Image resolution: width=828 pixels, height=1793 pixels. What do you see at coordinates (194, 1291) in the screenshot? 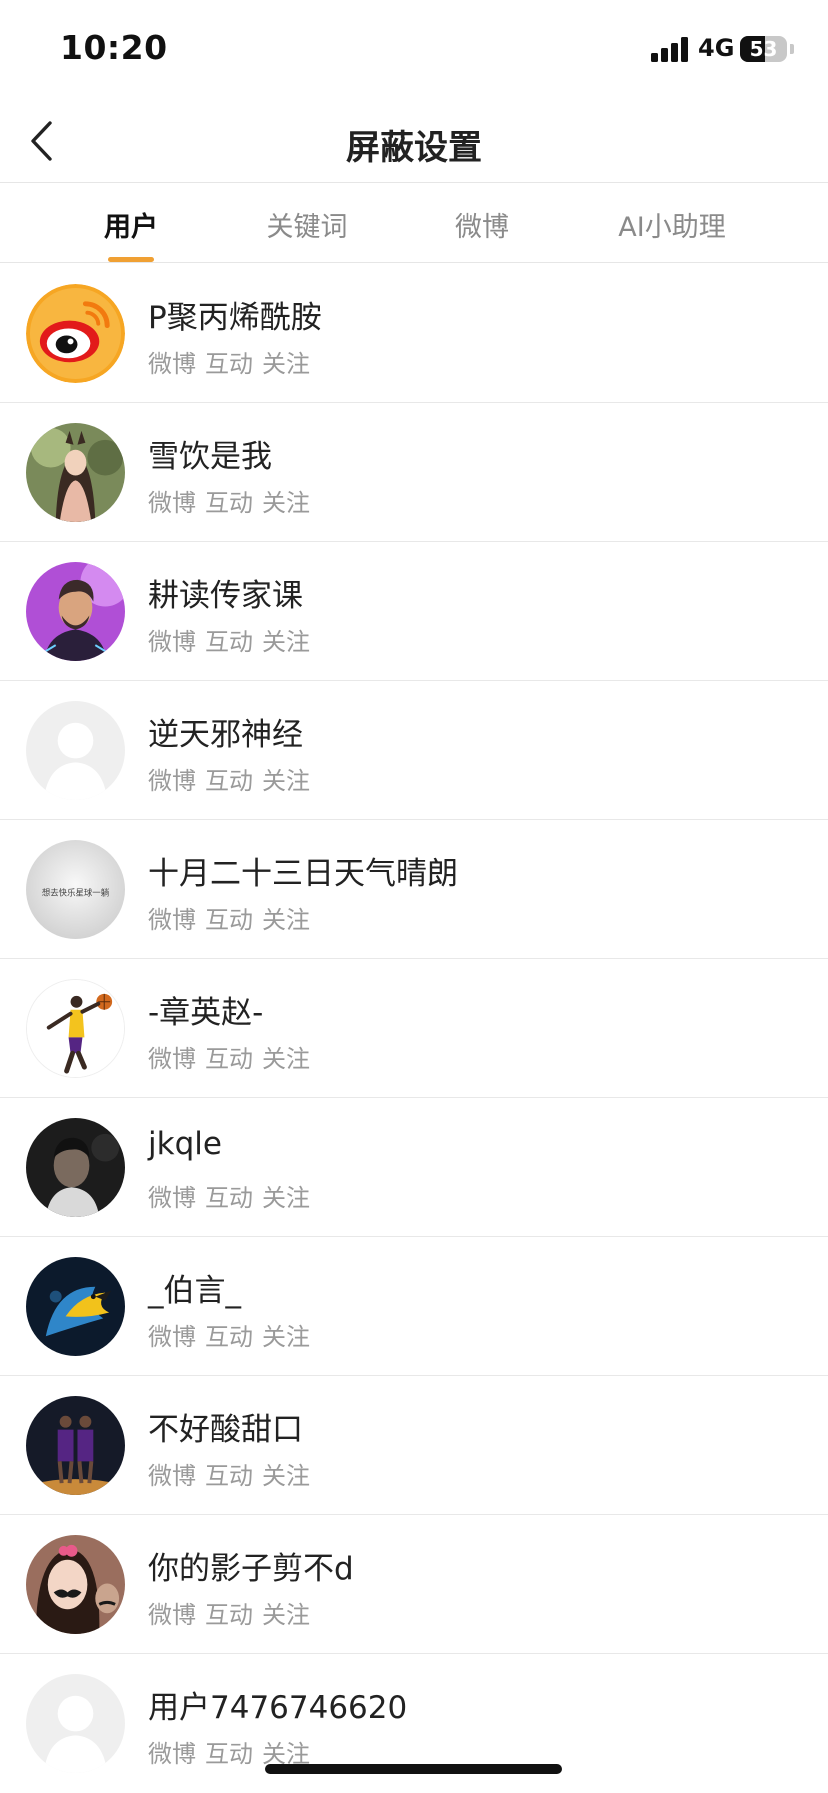
I see `user-name: _伯言_` at bounding box center [194, 1291].